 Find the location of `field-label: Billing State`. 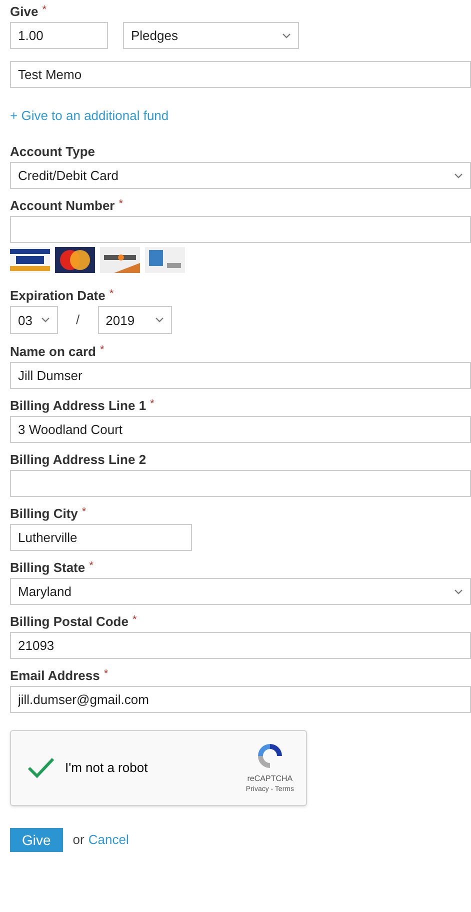

field-label: Billing State is located at coordinates (48, 568).